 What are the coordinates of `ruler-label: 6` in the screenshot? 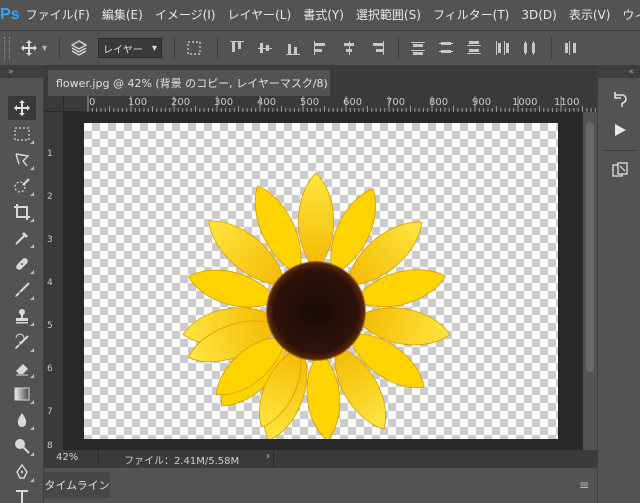 It's located at (50, 369).